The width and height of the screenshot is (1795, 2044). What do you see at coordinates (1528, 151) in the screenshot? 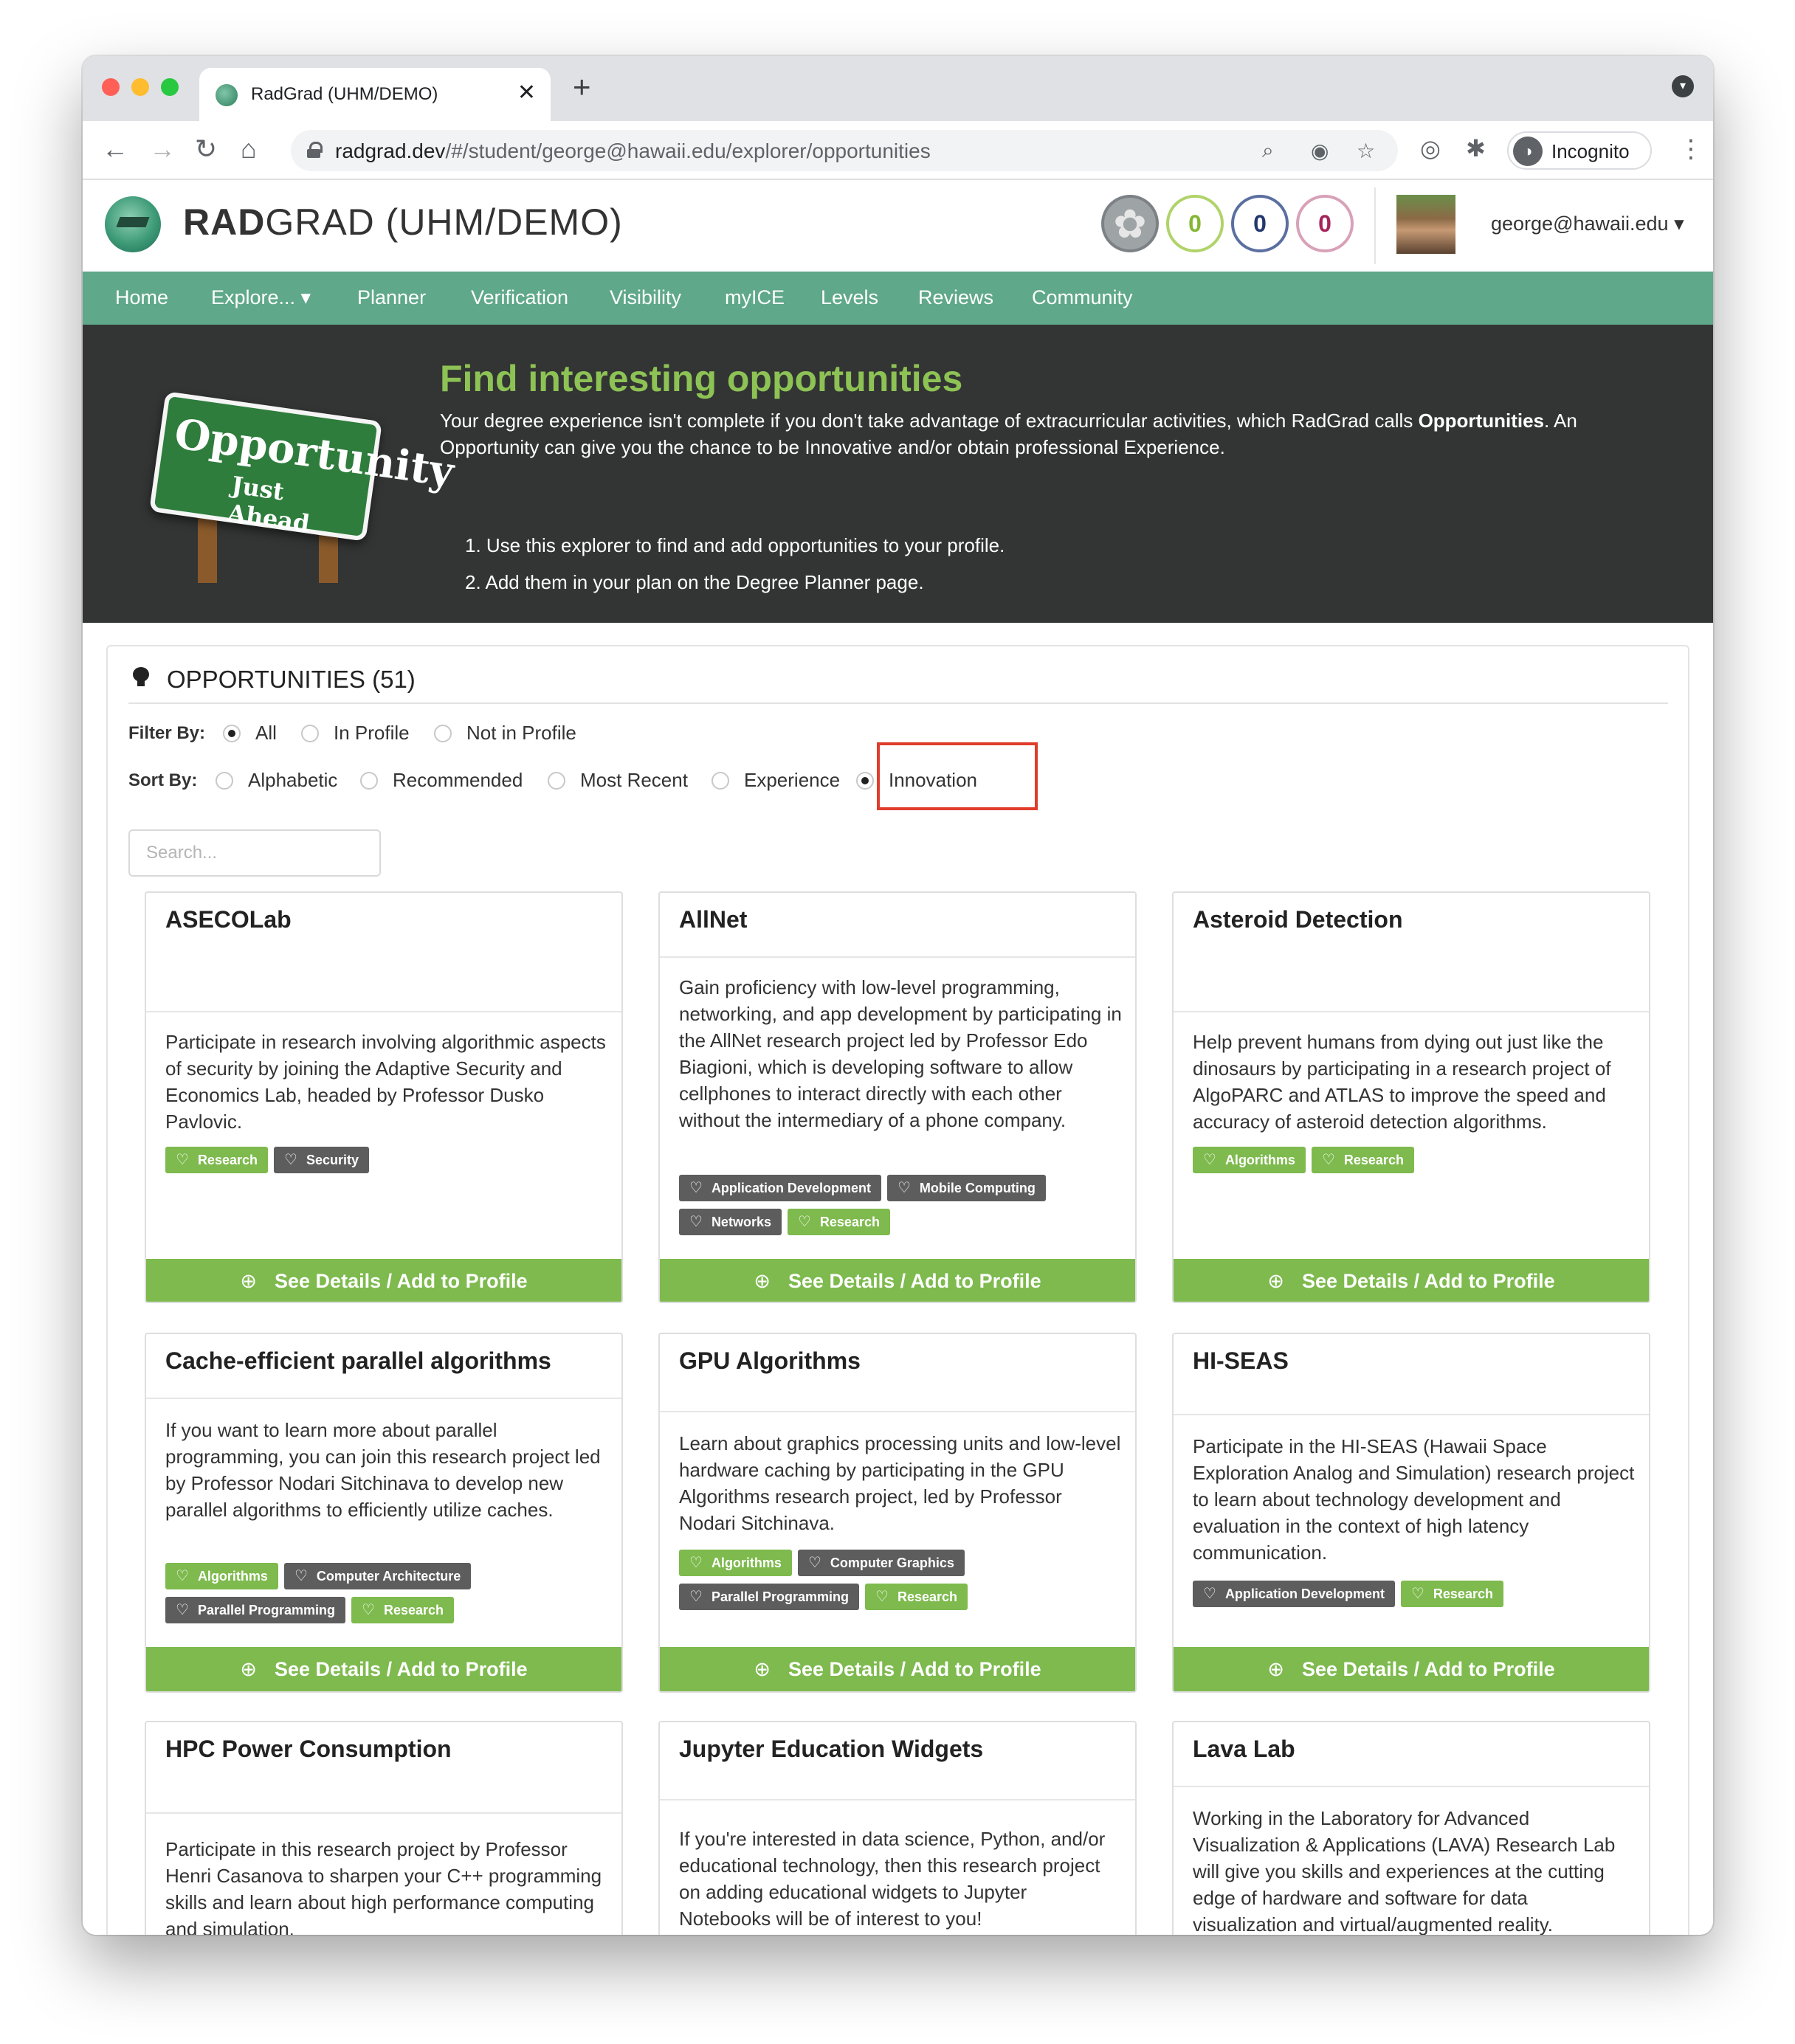
I see `incognito-icon: ◑` at bounding box center [1528, 151].